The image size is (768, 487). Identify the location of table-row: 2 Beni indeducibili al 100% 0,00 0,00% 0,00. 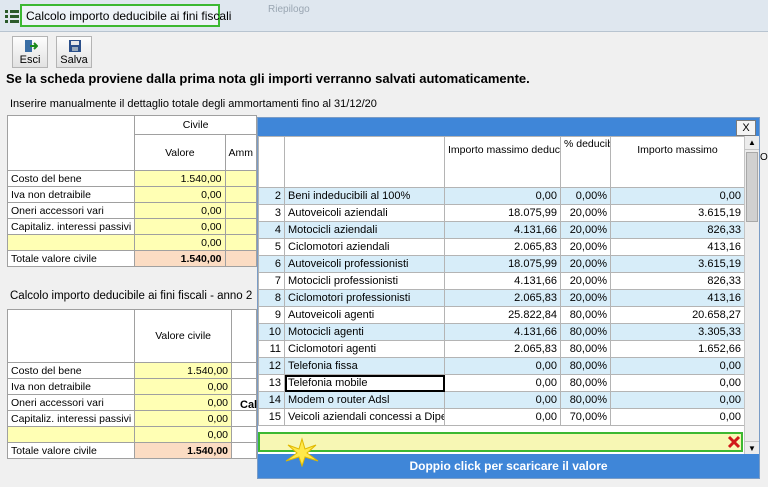
(501, 196).